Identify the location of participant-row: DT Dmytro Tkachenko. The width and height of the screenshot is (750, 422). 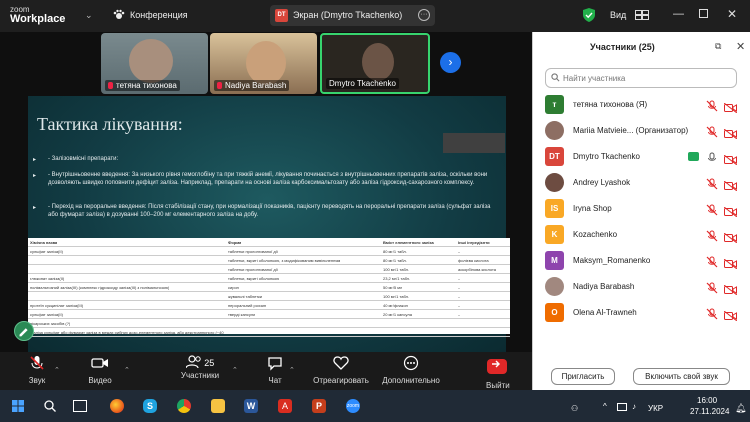
(641, 157).